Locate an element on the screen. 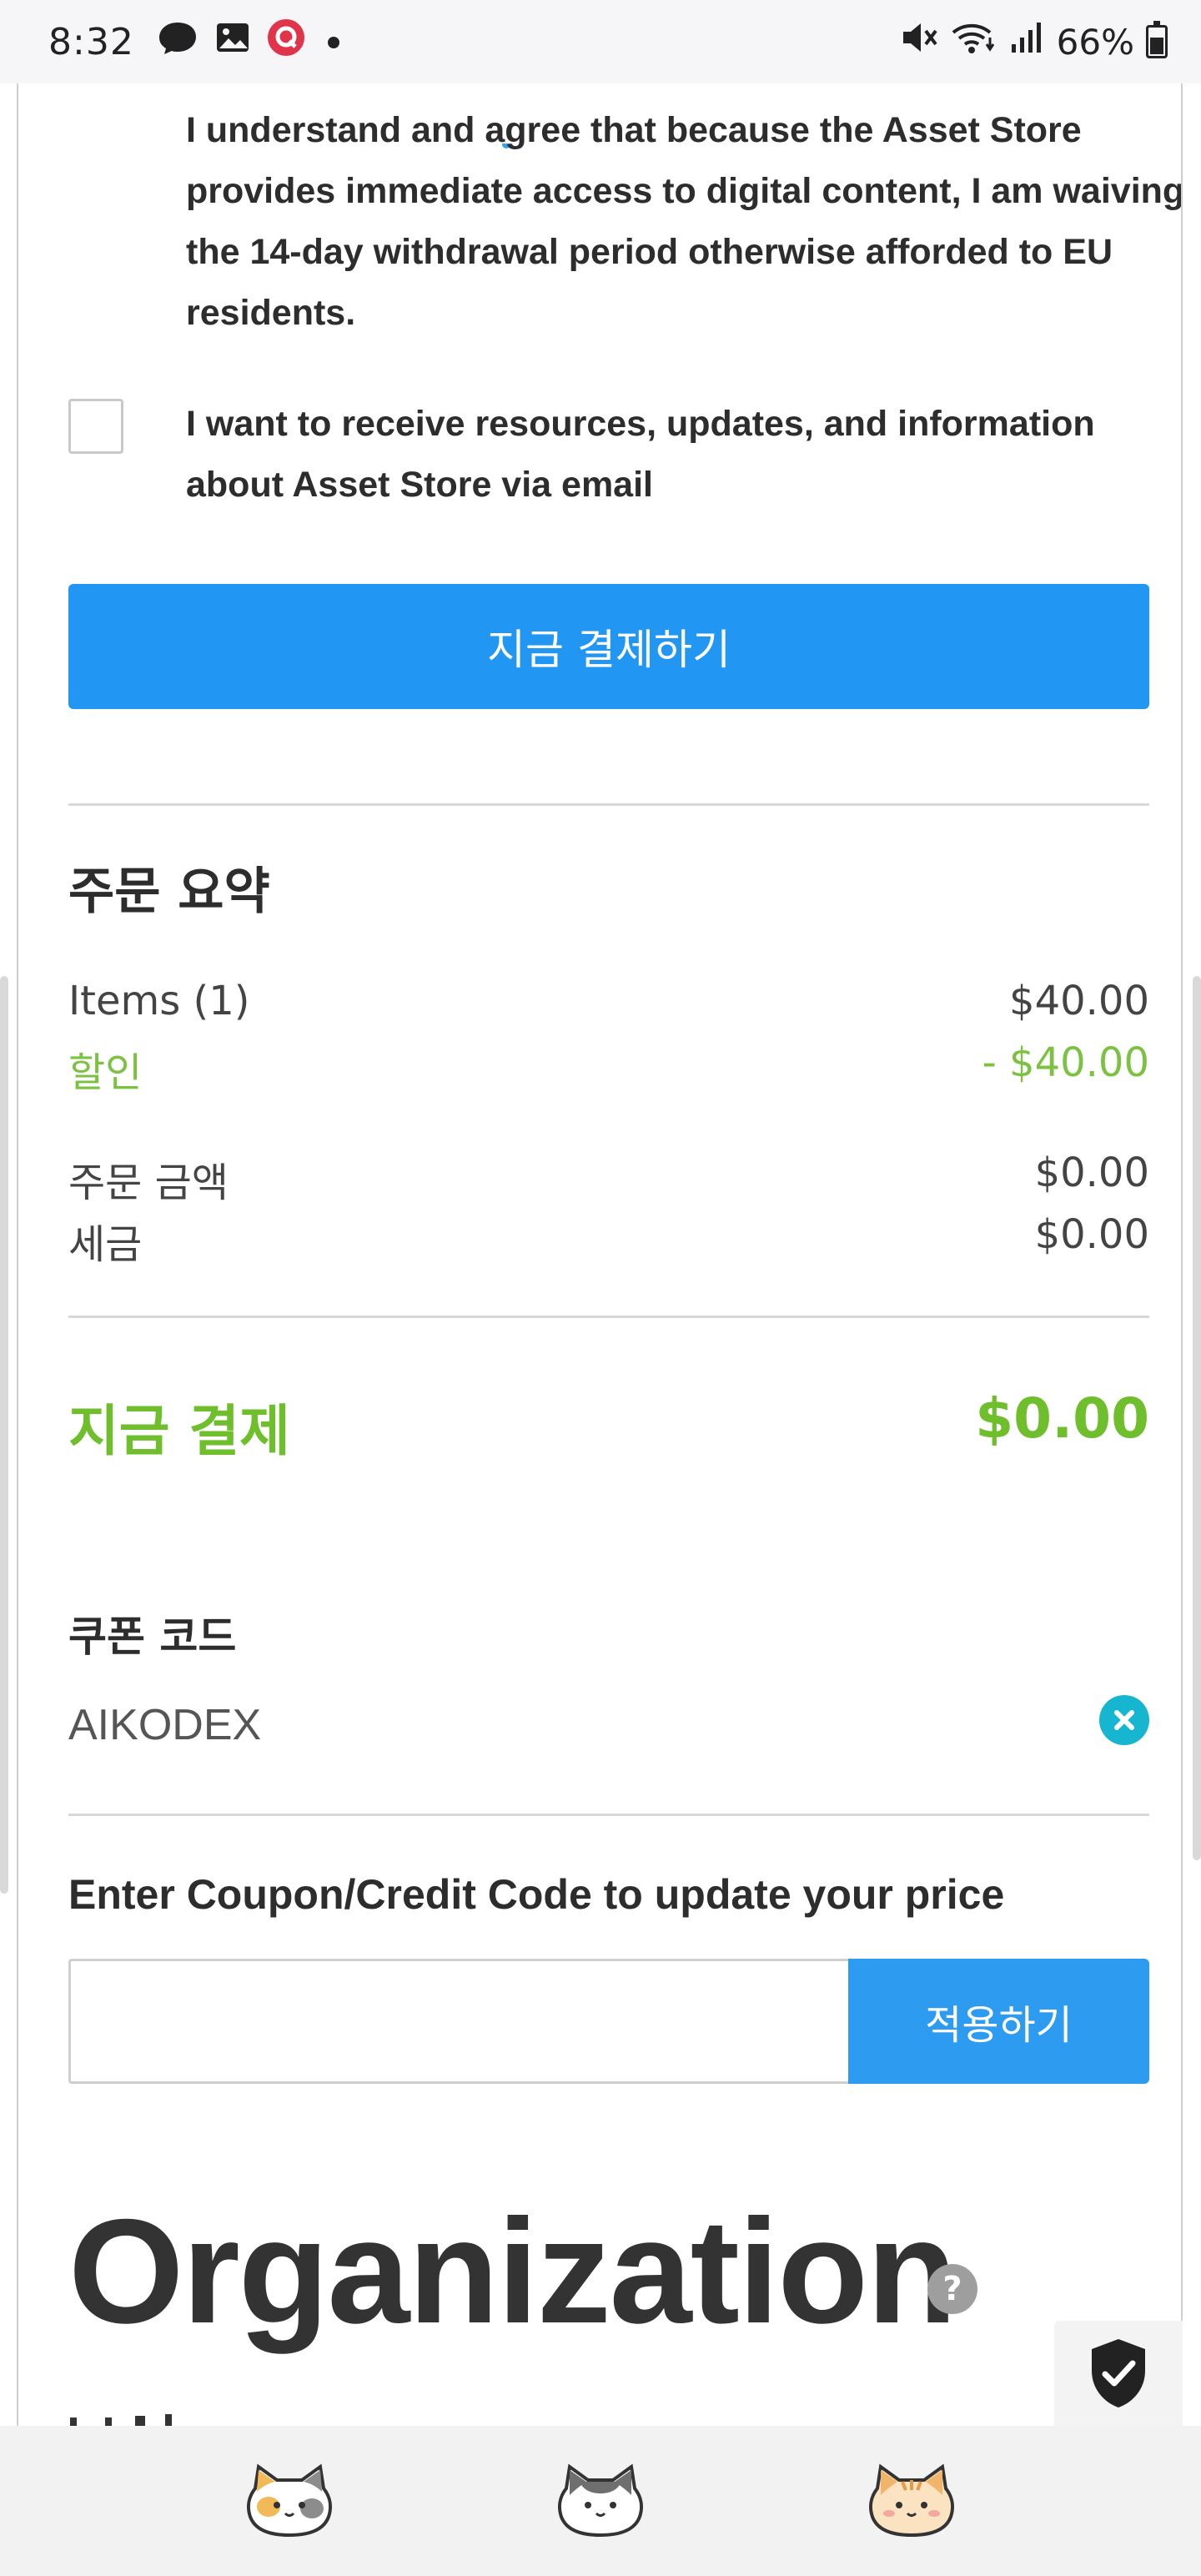  app-notification-icon is located at coordinates (286, 42).